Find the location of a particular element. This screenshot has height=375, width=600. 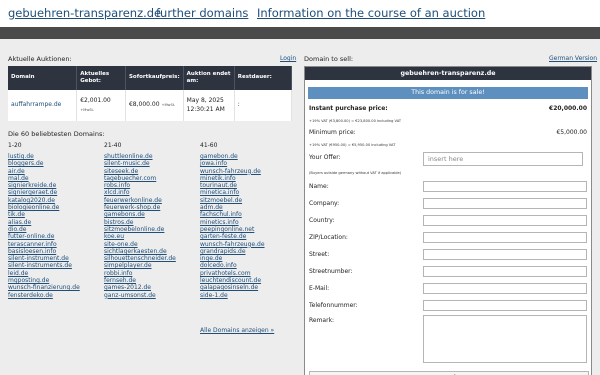

list-item: siteseek.de is located at coordinates (140, 171).